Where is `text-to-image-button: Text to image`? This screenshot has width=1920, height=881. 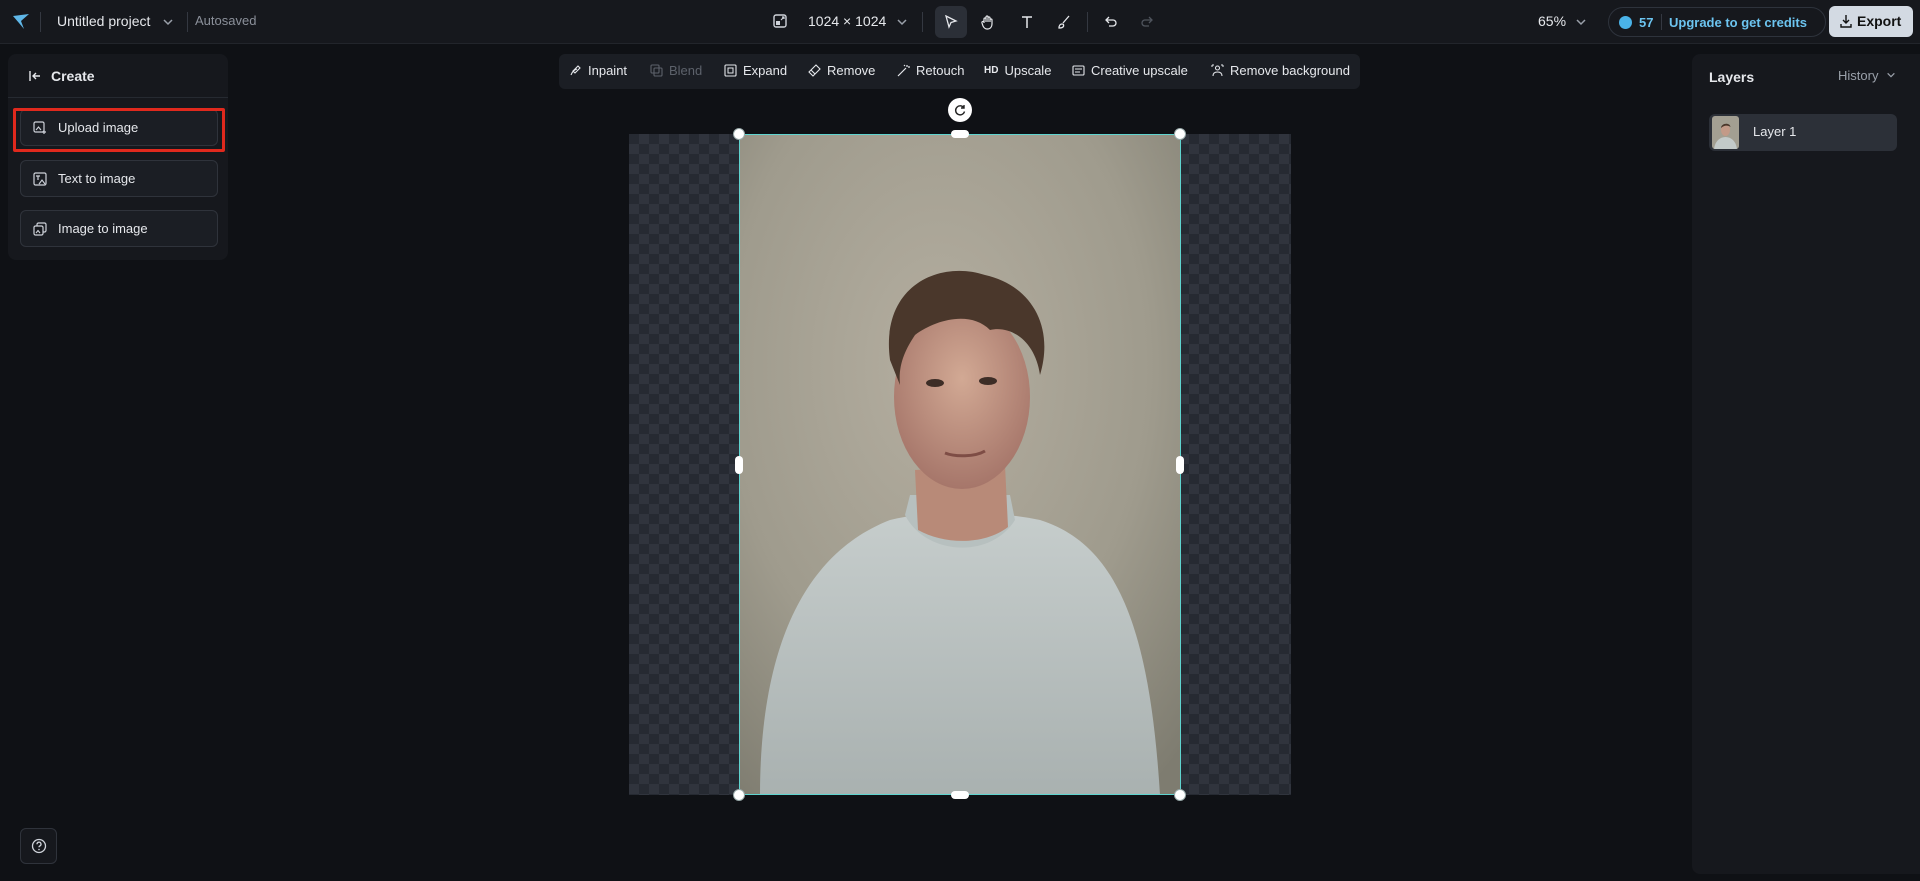 text-to-image-button: Text to image is located at coordinates (119, 178).